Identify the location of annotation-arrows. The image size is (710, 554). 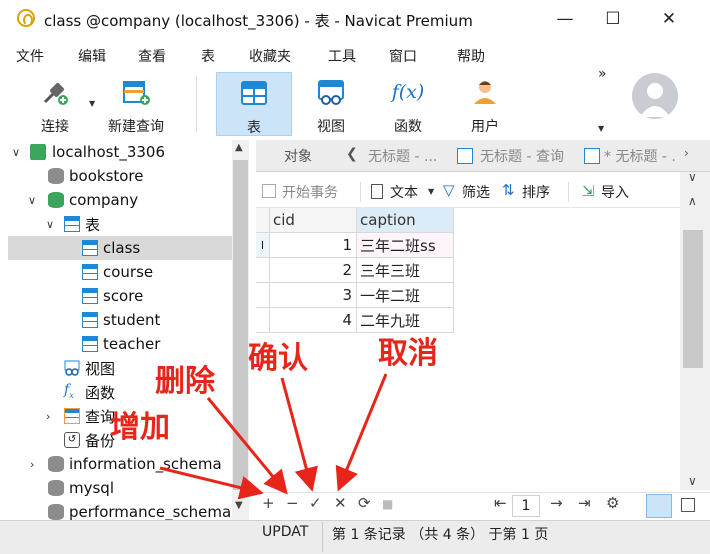
(273, 436).